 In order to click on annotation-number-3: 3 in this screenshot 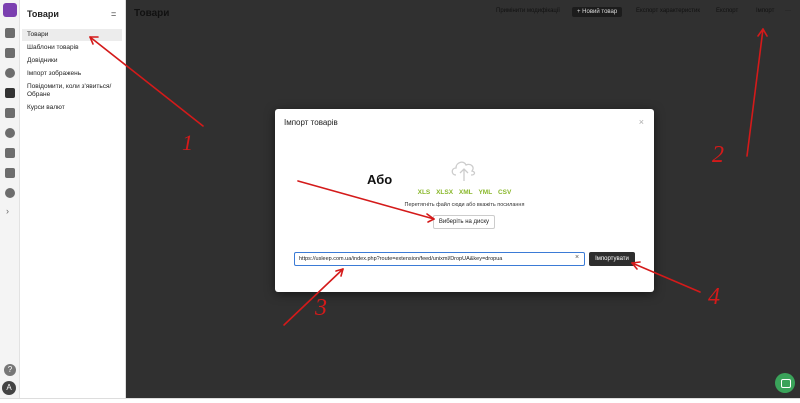, I will do `click(321, 308)`.